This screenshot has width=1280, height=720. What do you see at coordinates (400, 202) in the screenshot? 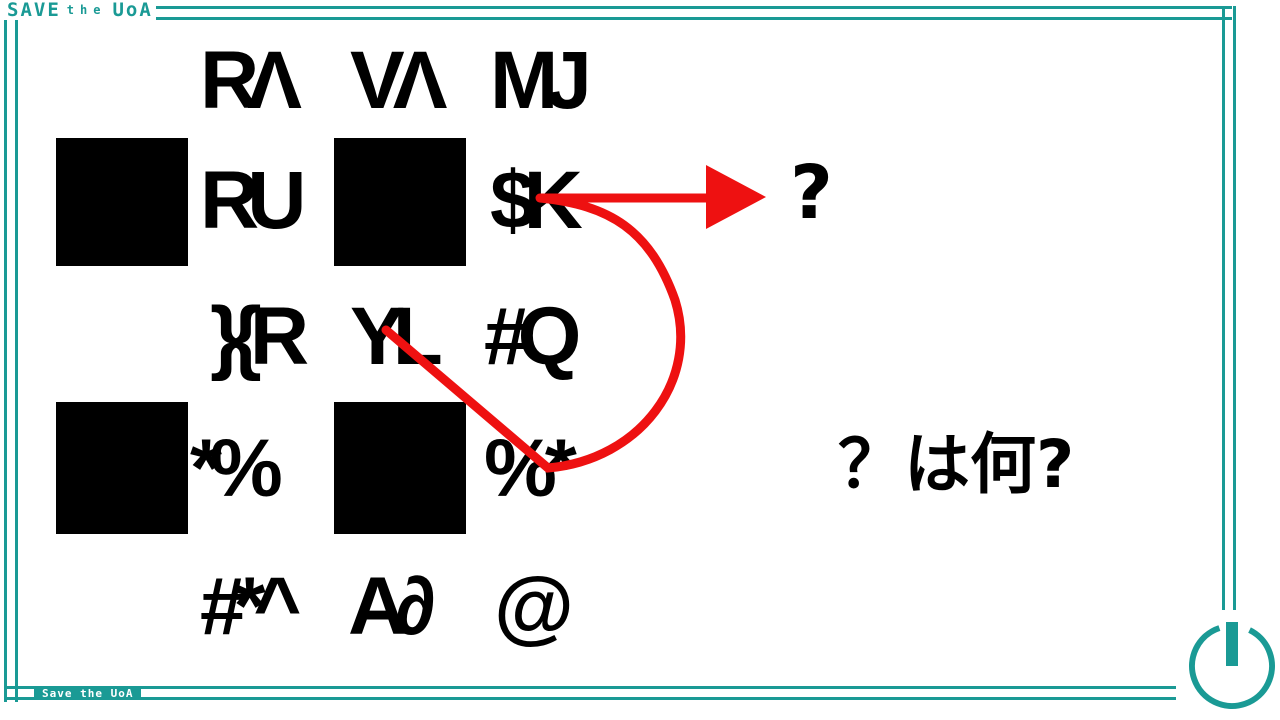
I see `masked-cell-r2c3` at bounding box center [400, 202].